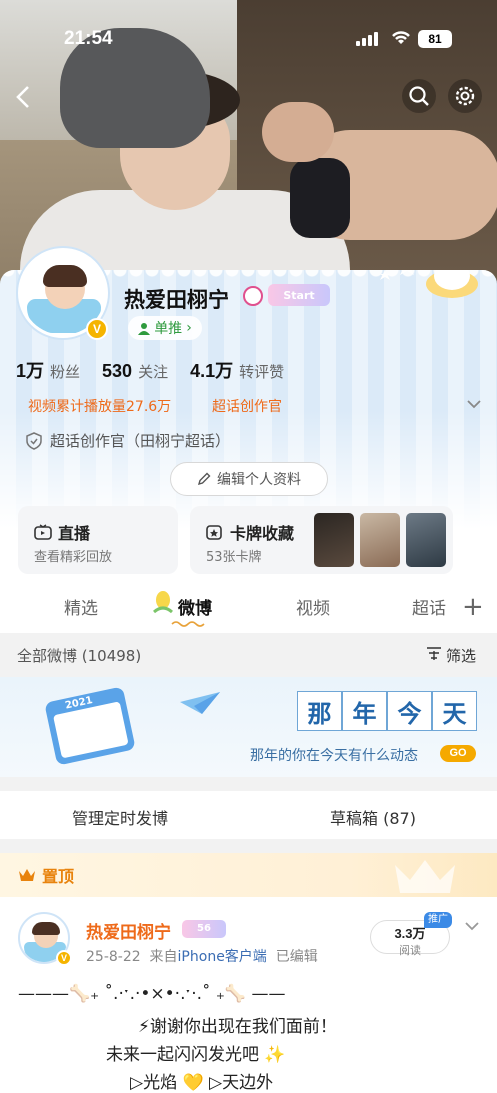 The width and height of the screenshot is (497, 1093). Describe the element at coordinates (237, 370) in the screenshot. I see `stat-interactions: 4.1万 转评赞` at that location.